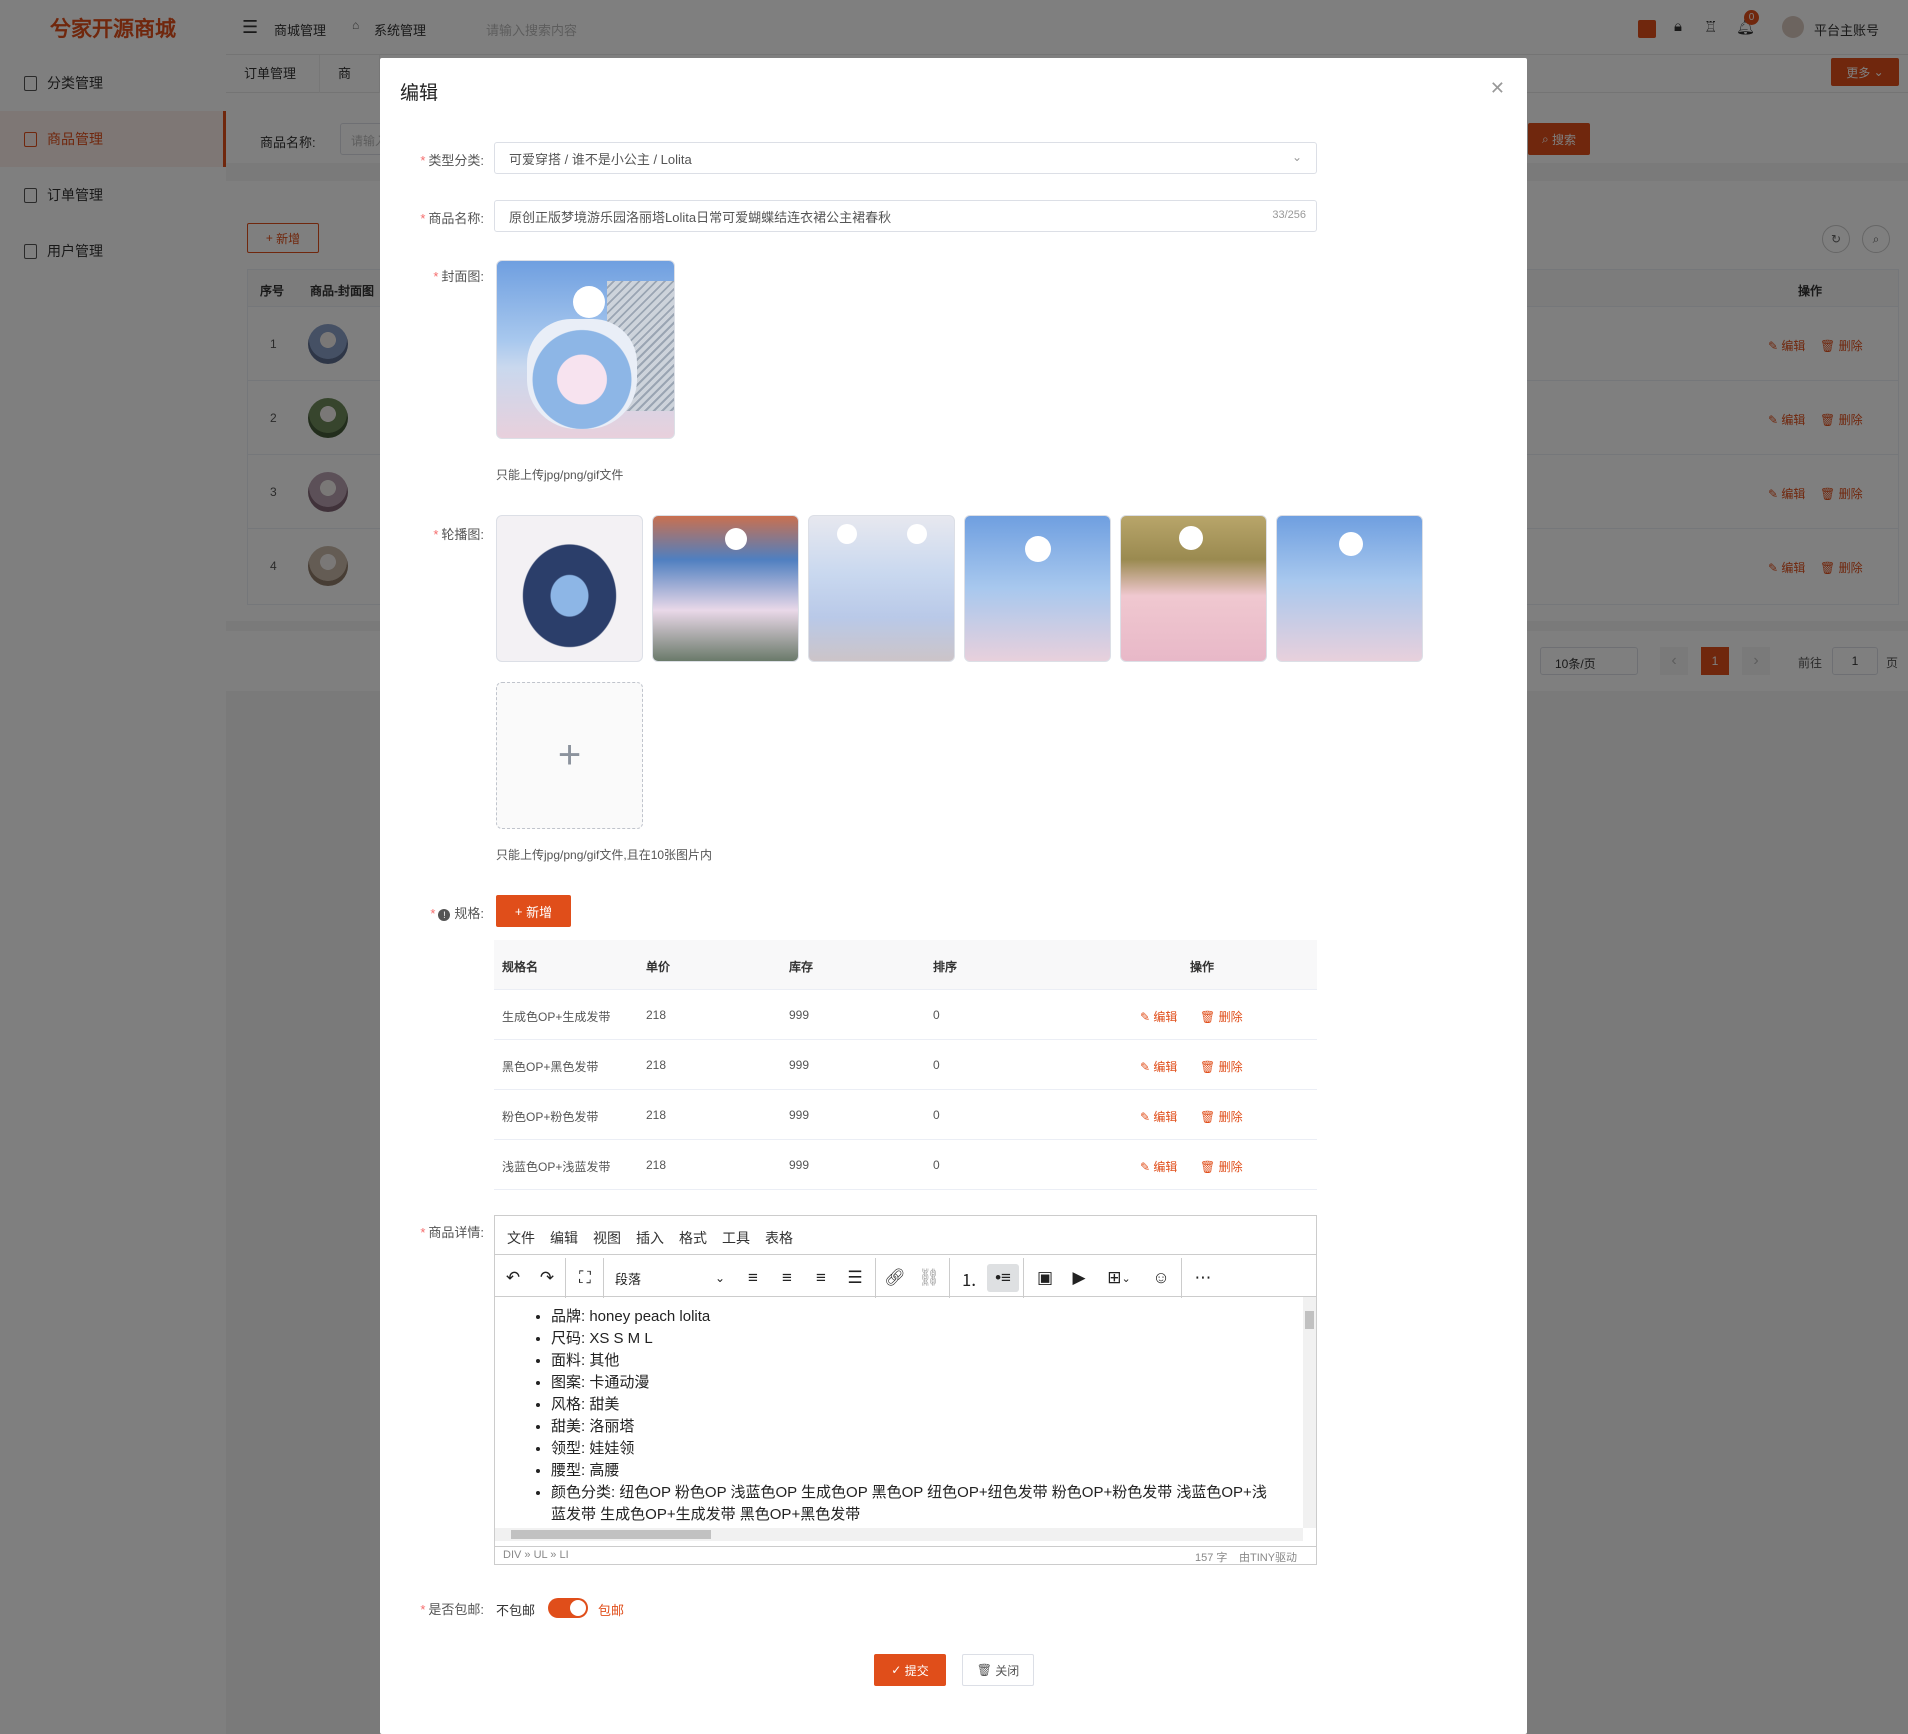  Describe the element at coordinates (1296, 157) in the screenshot. I see `chevron-down-icon: ⌄` at that location.